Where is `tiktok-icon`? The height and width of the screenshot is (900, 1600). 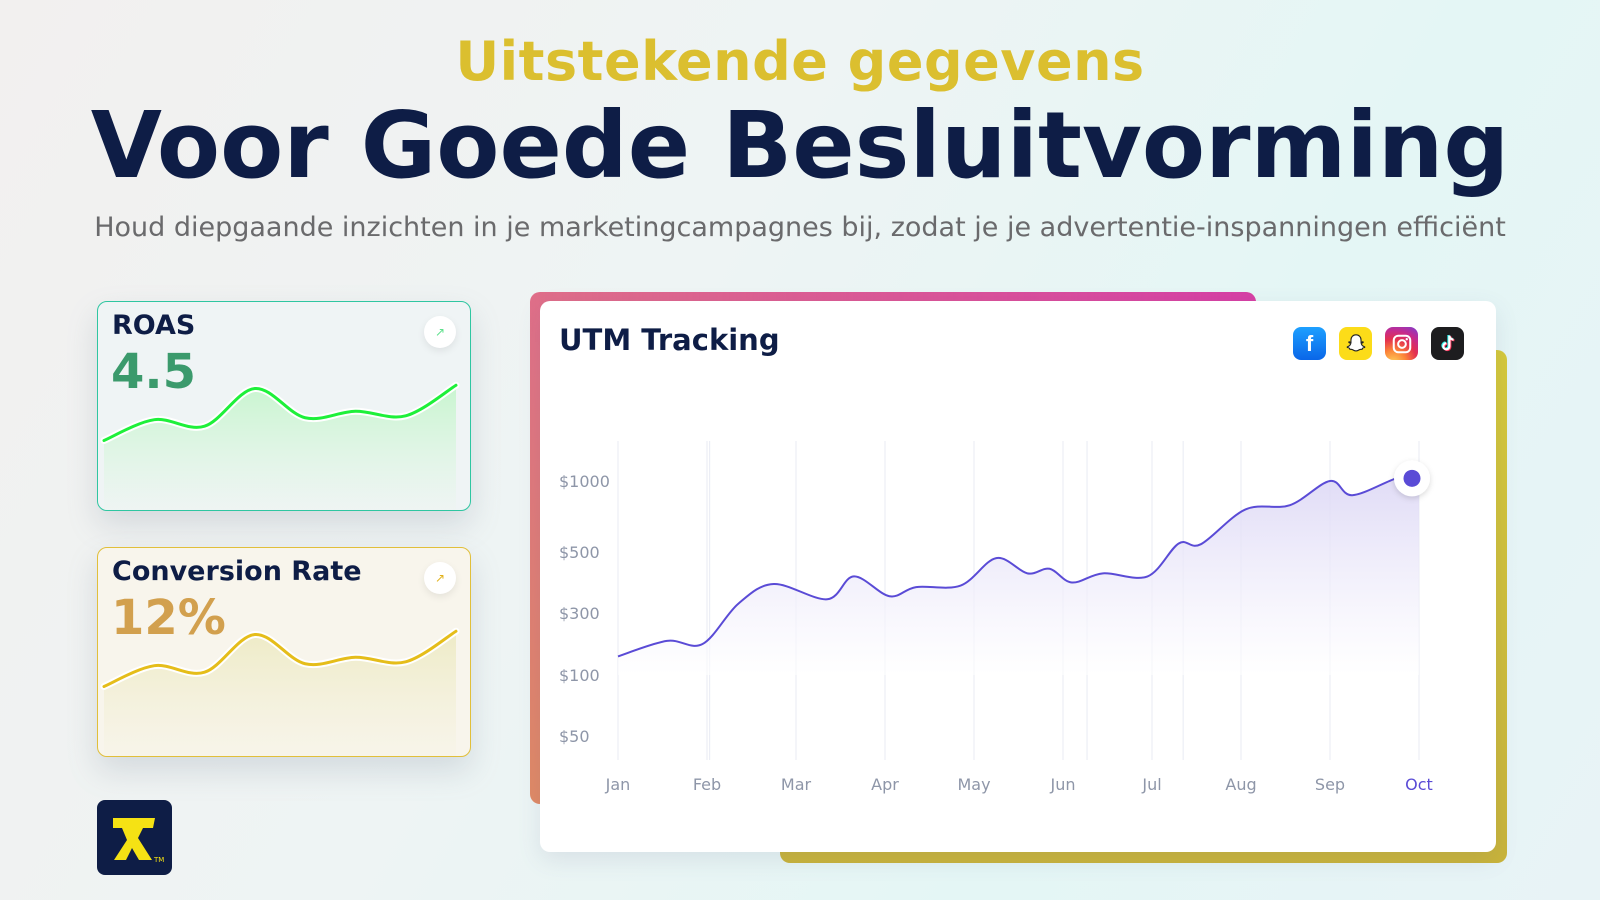 tiktok-icon is located at coordinates (1447, 343).